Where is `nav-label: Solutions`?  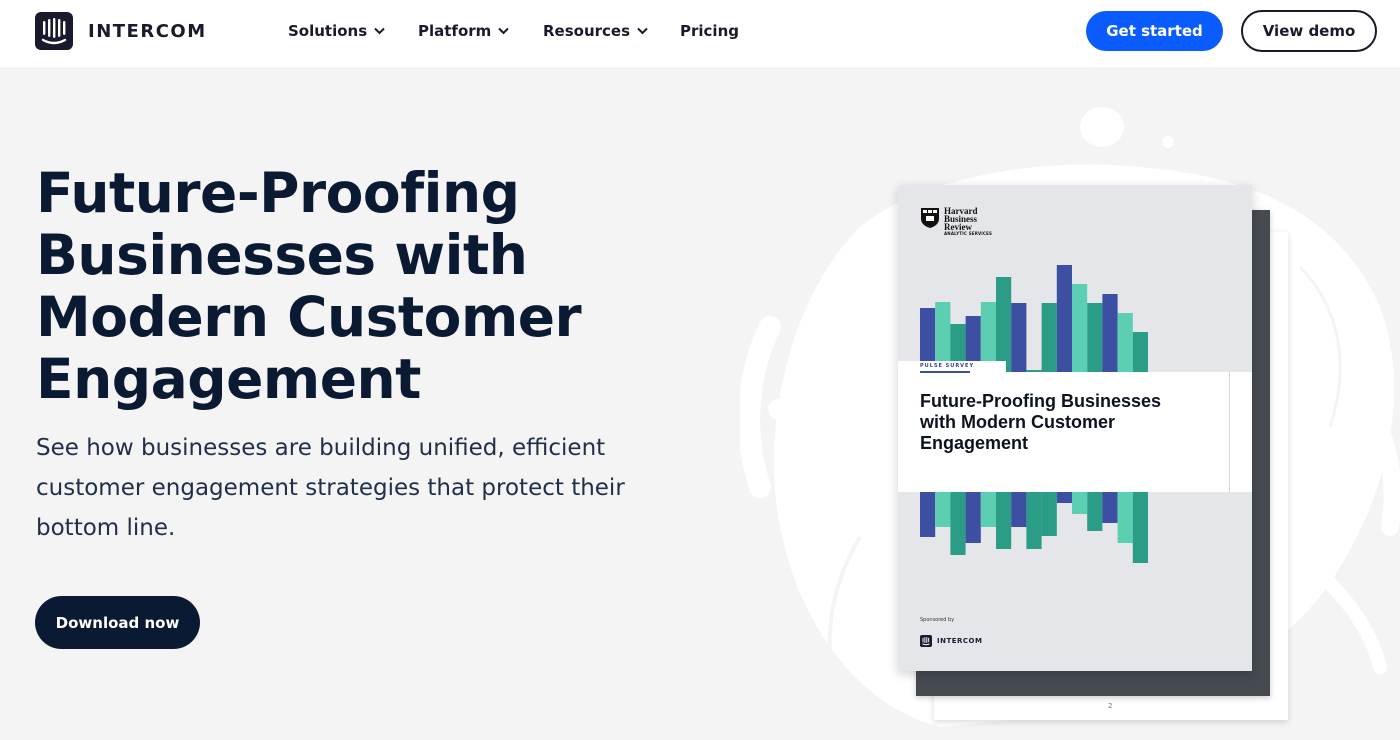 nav-label: Solutions is located at coordinates (328, 31).